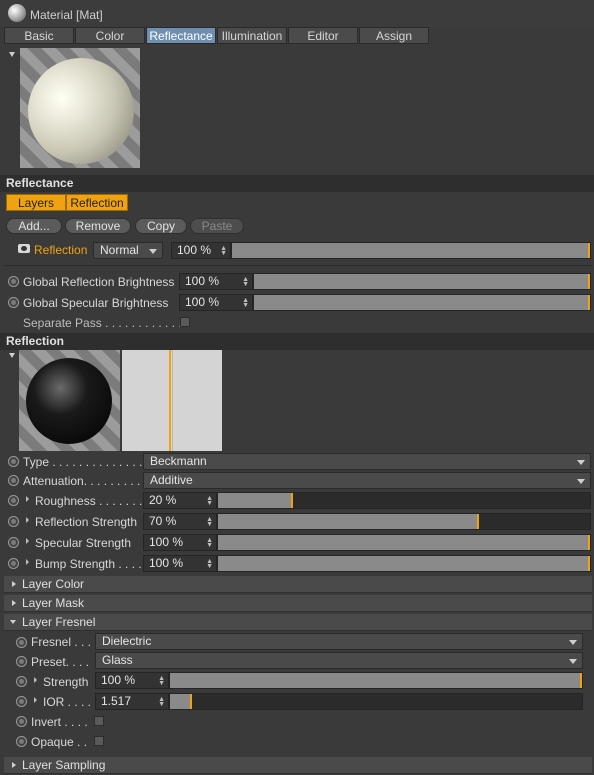 This screenshot has width=594, height=775. What do you see at coordinates (298, 265) in the screenshot?
I see `divider` at bounding box center [298, 265].